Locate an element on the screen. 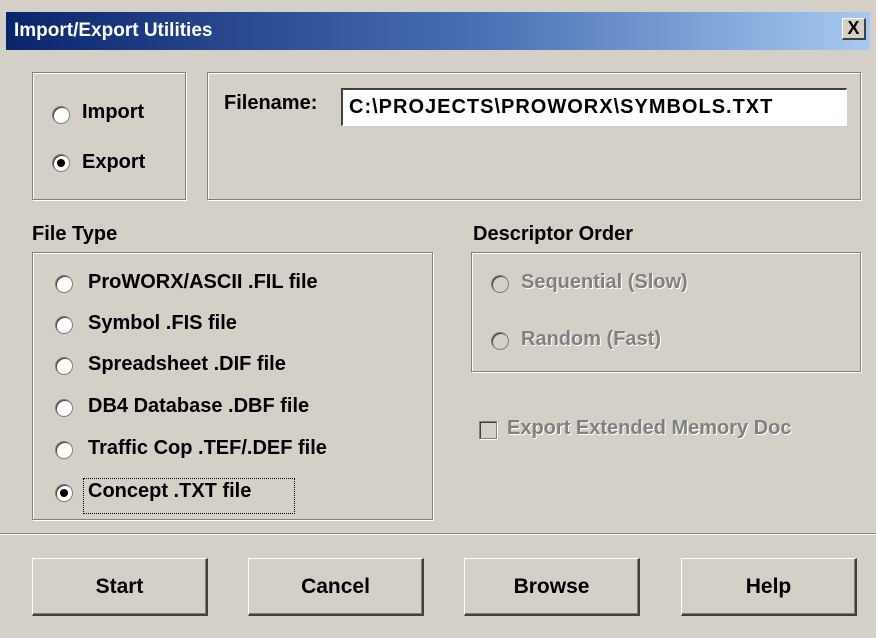  filename-value: C:\PROJECTS\PROWORX\SYMBOLS.TXT is located at coordinates (561, 107).